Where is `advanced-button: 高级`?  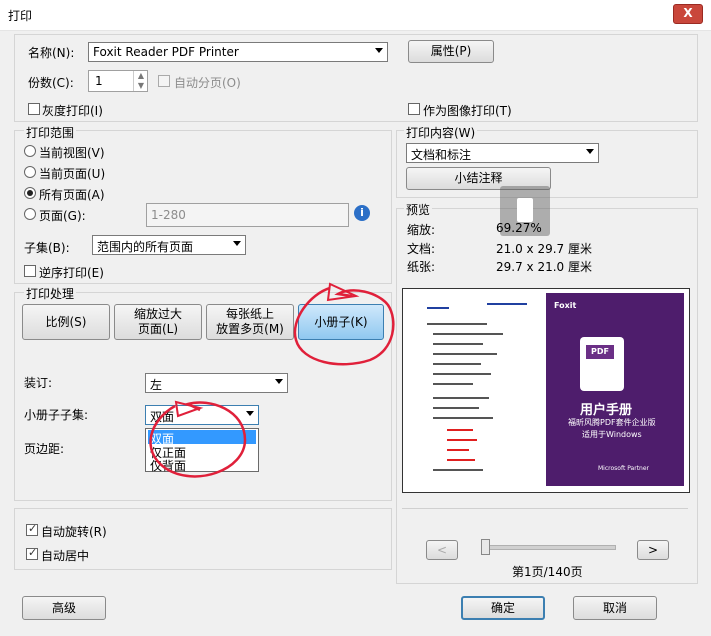
advanced-button: 高级 is located at coordinates (64, 608).